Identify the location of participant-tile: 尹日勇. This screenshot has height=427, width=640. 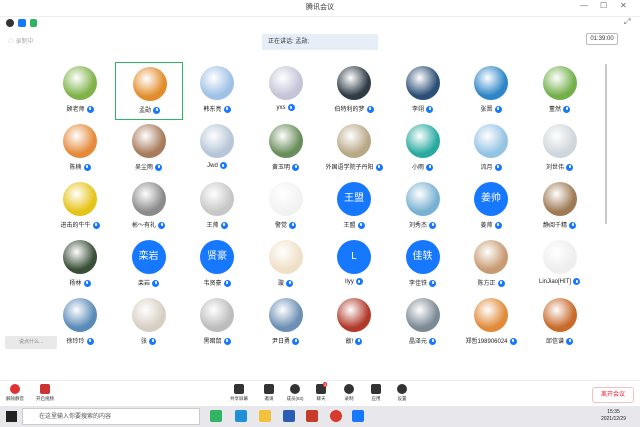
(286, 323).